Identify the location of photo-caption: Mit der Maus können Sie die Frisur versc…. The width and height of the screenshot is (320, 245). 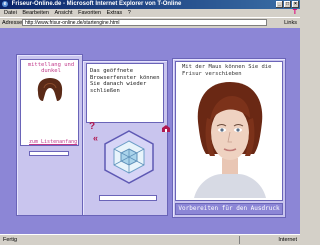
(227, 70).